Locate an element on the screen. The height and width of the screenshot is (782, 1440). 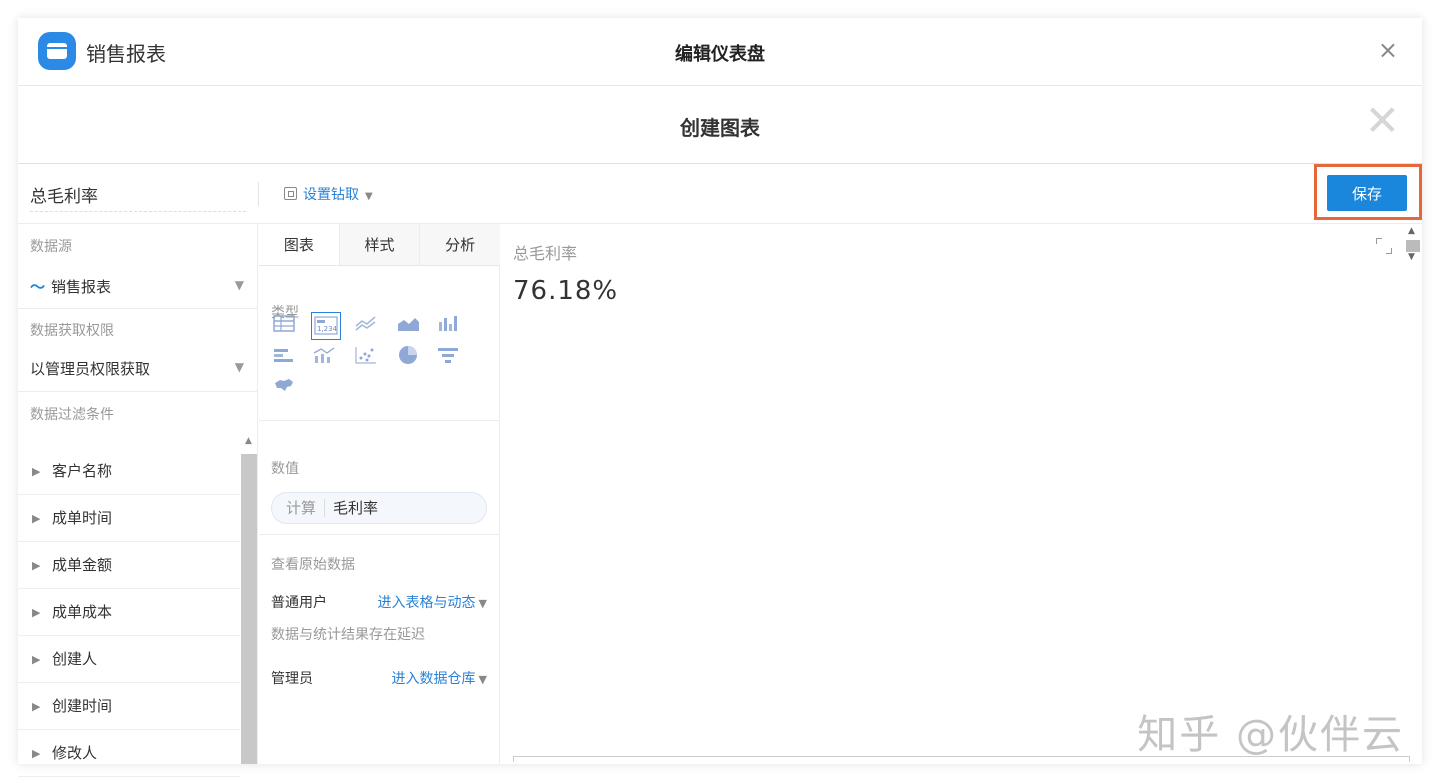
drill-setting-button: 设置钻取 ▼ is located at coordinates (328, 194).